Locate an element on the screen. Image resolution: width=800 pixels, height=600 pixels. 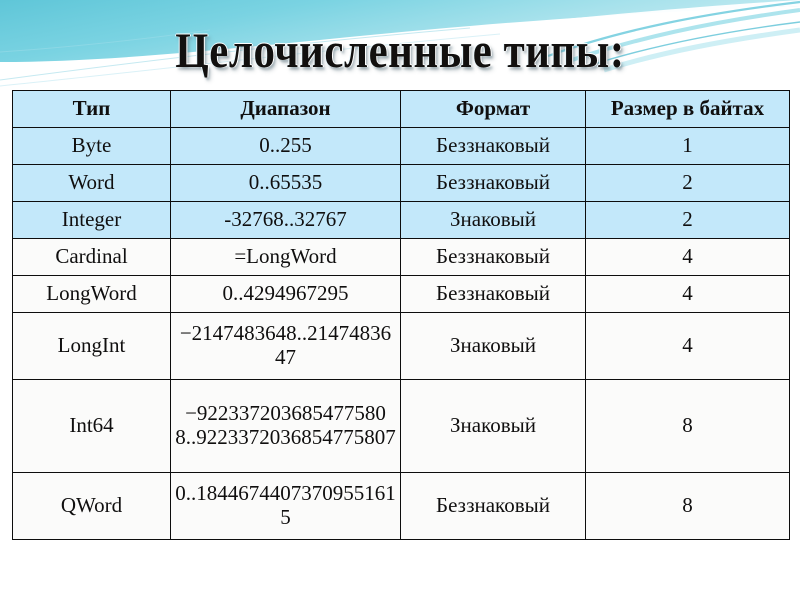
cell-type: Byte is located at coordinates (91, 146).